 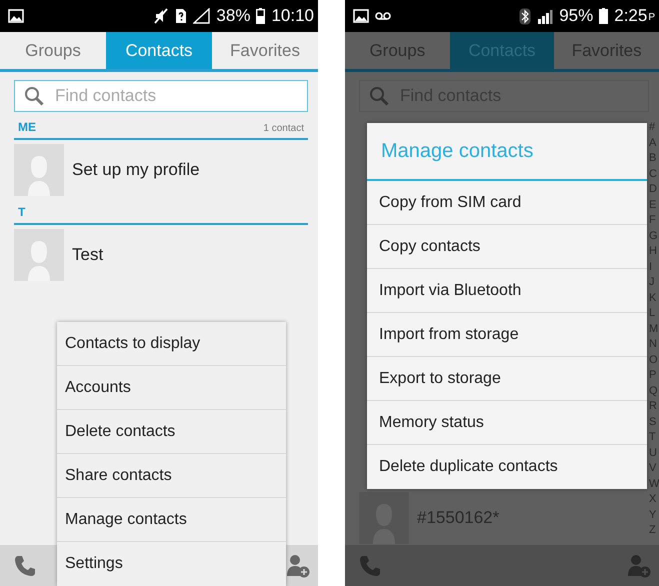 I want to click on menu-item: Share contacts, so click(x=171, y=476).